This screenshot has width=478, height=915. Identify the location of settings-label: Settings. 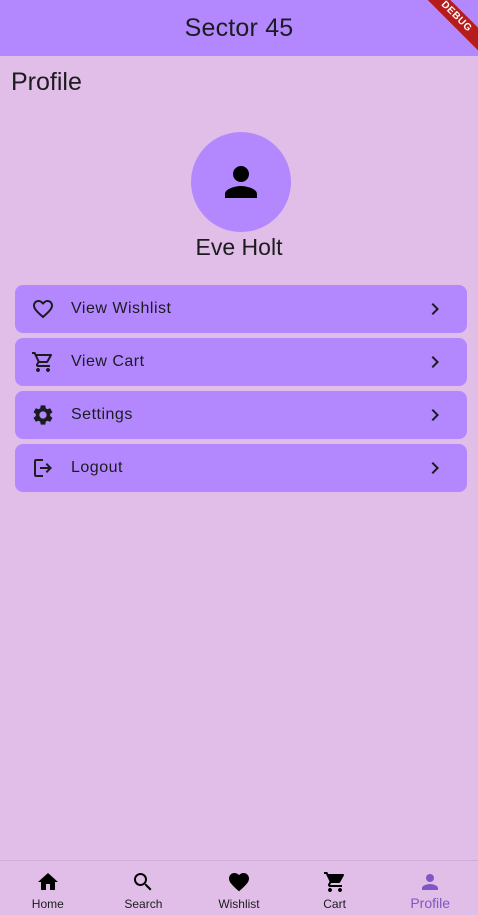
(102, 414).